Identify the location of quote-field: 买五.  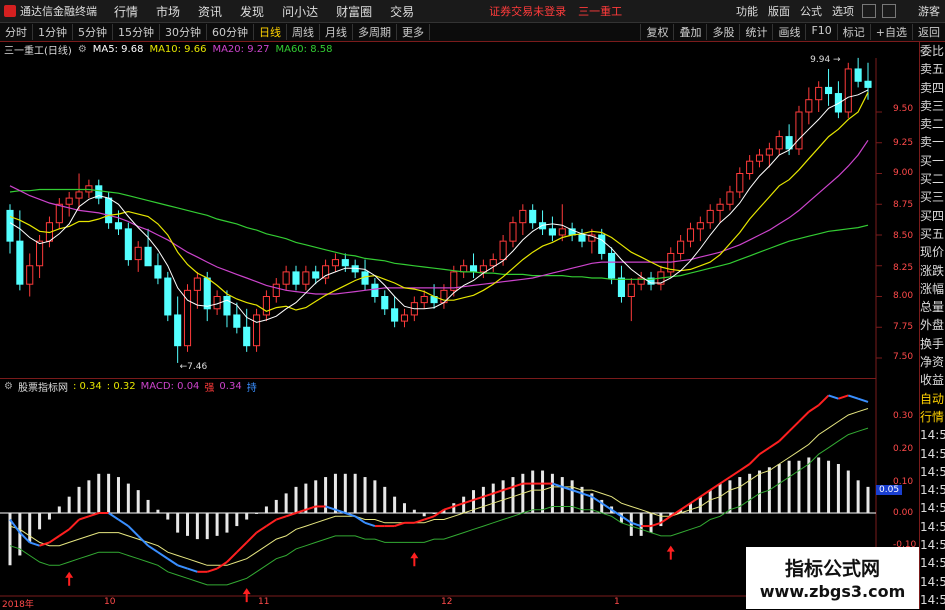
(932, 233).